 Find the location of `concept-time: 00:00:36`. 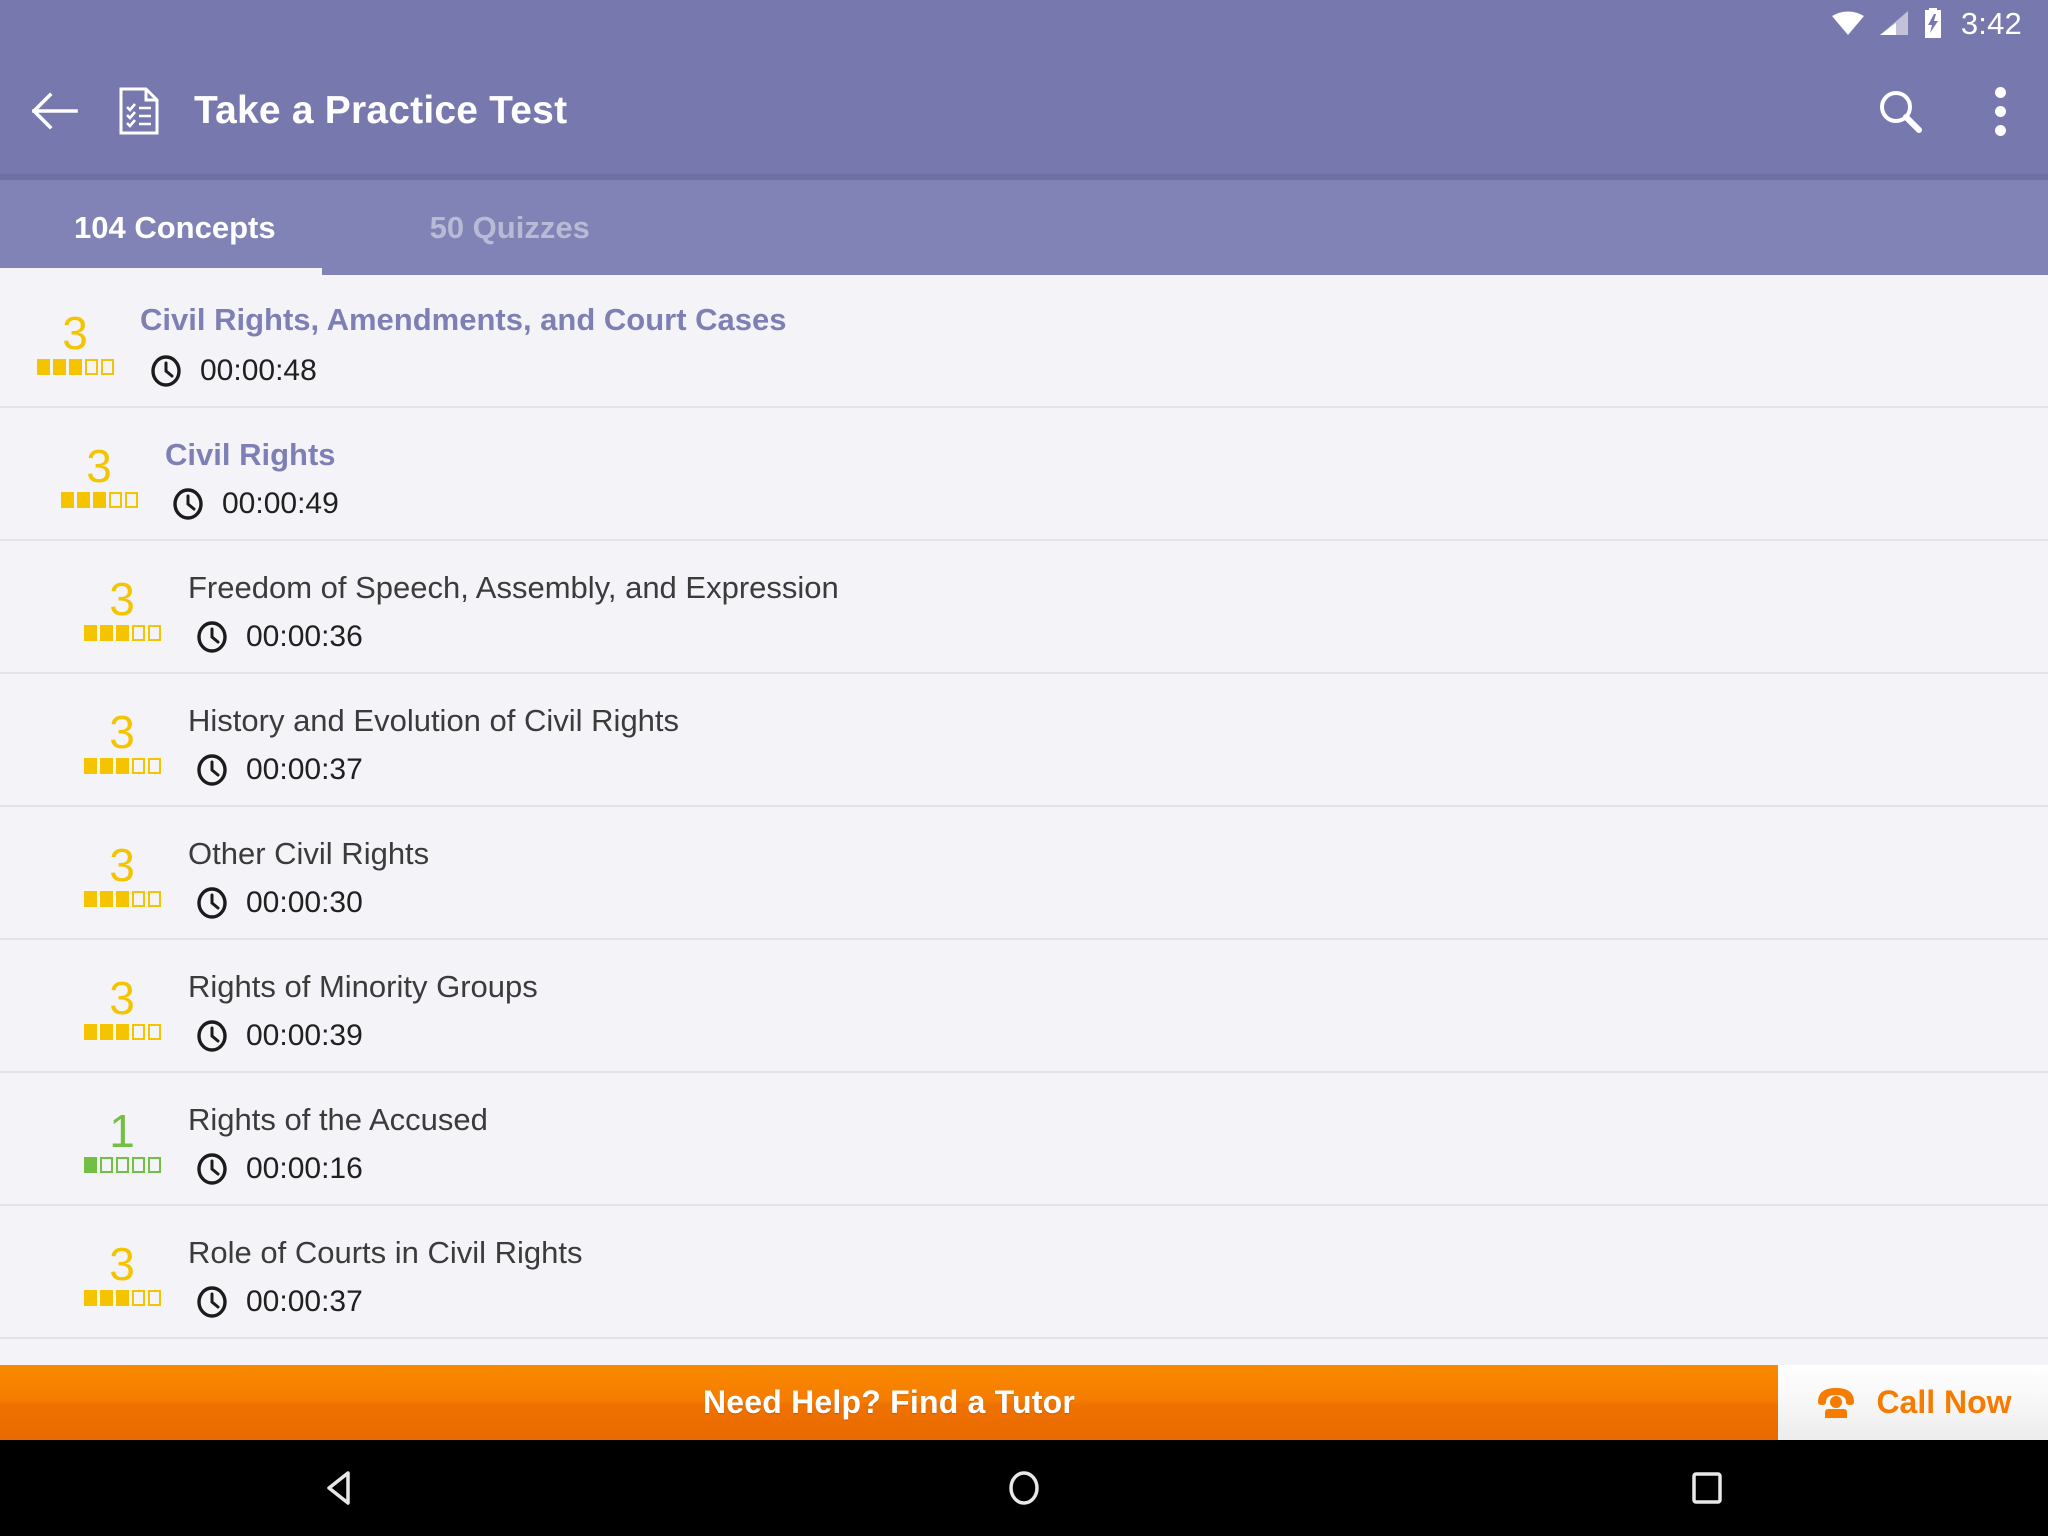

concept-time: 00:00:36 is located at coordinates (279, 637).